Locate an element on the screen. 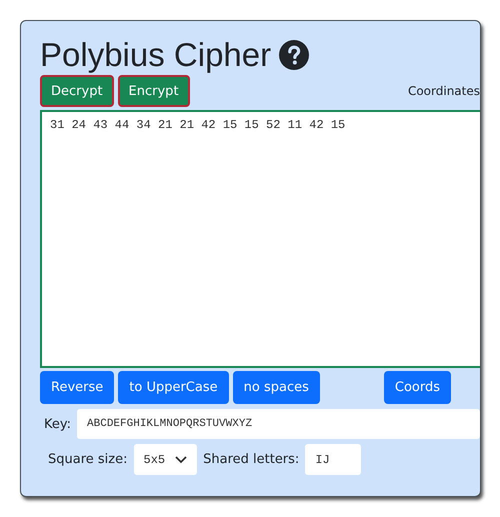  square-size-select: 5x5 is located at coordinates (166, 459).